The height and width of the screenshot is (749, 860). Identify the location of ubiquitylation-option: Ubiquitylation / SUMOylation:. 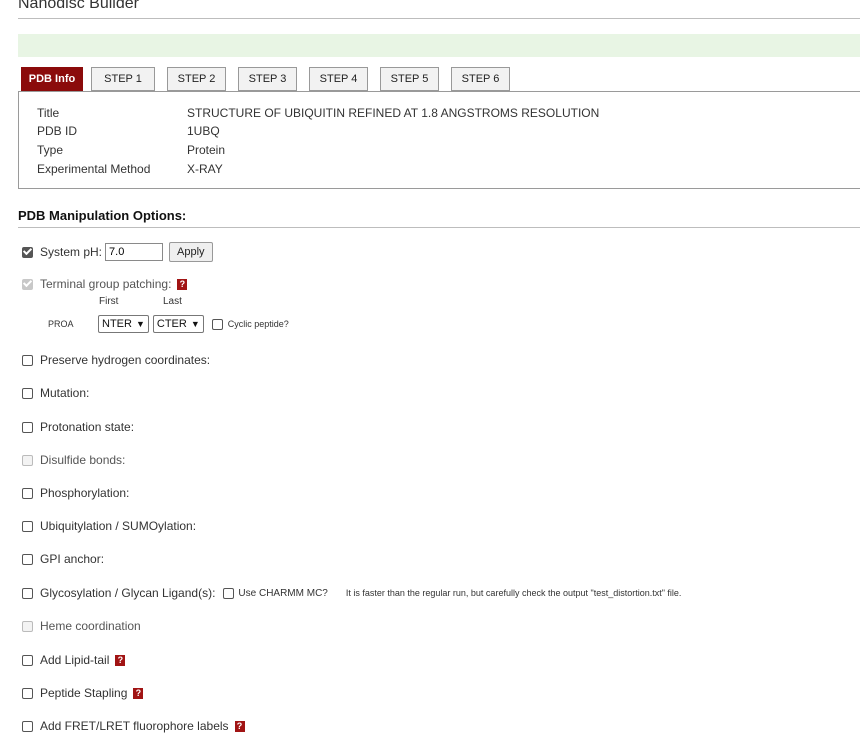
(109, 526).